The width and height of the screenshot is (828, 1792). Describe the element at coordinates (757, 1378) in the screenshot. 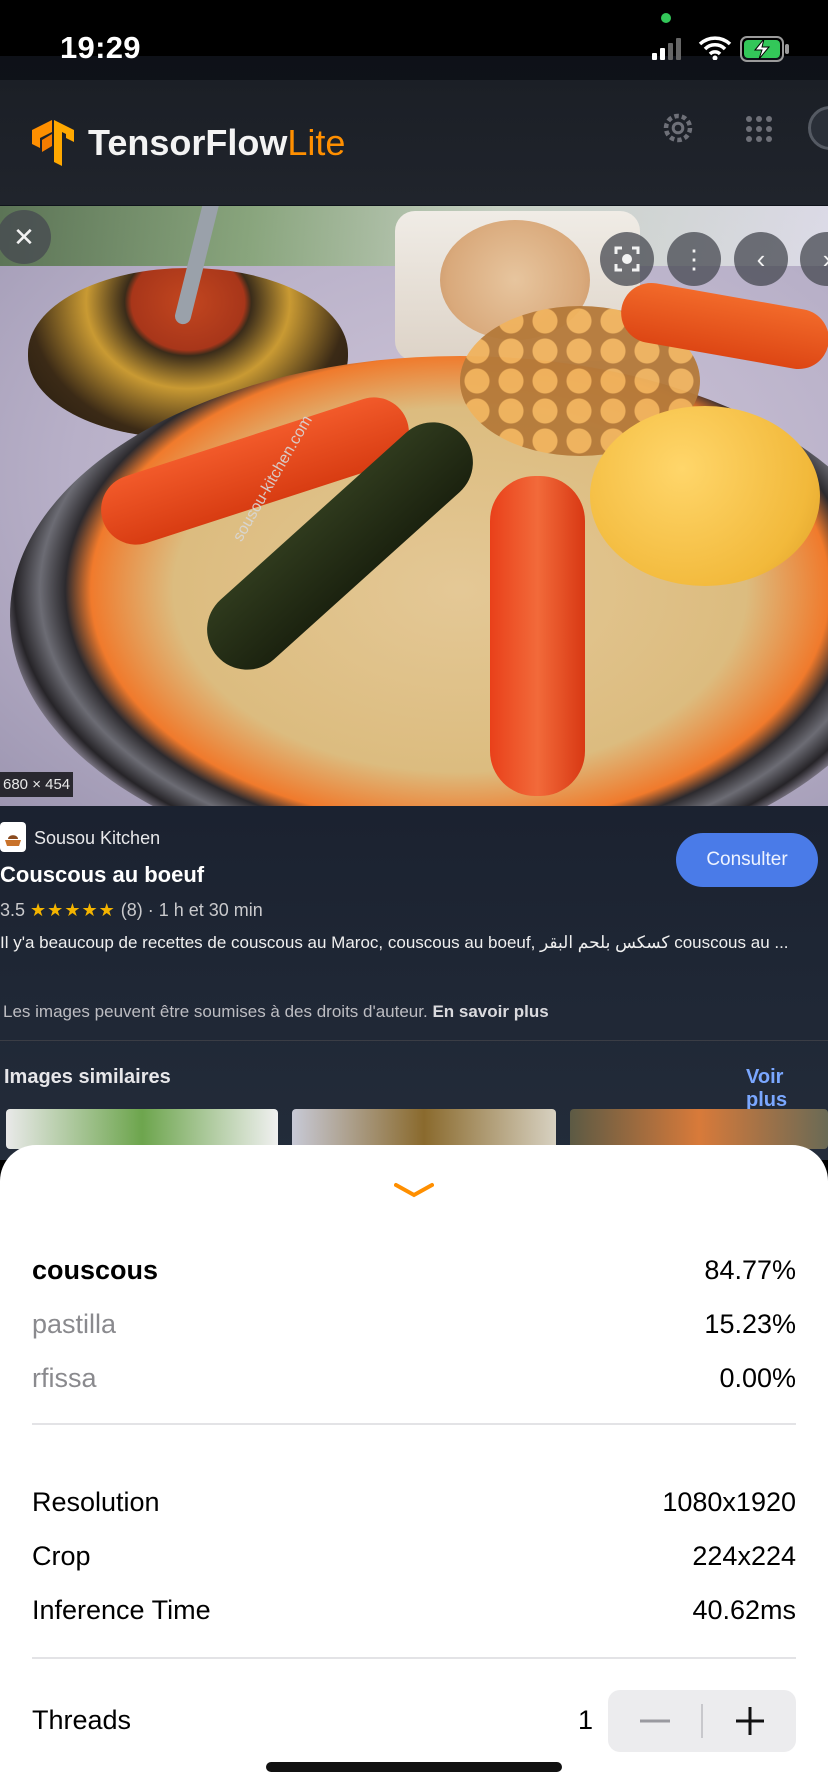

I see `class-score: 0.00%` at that location.